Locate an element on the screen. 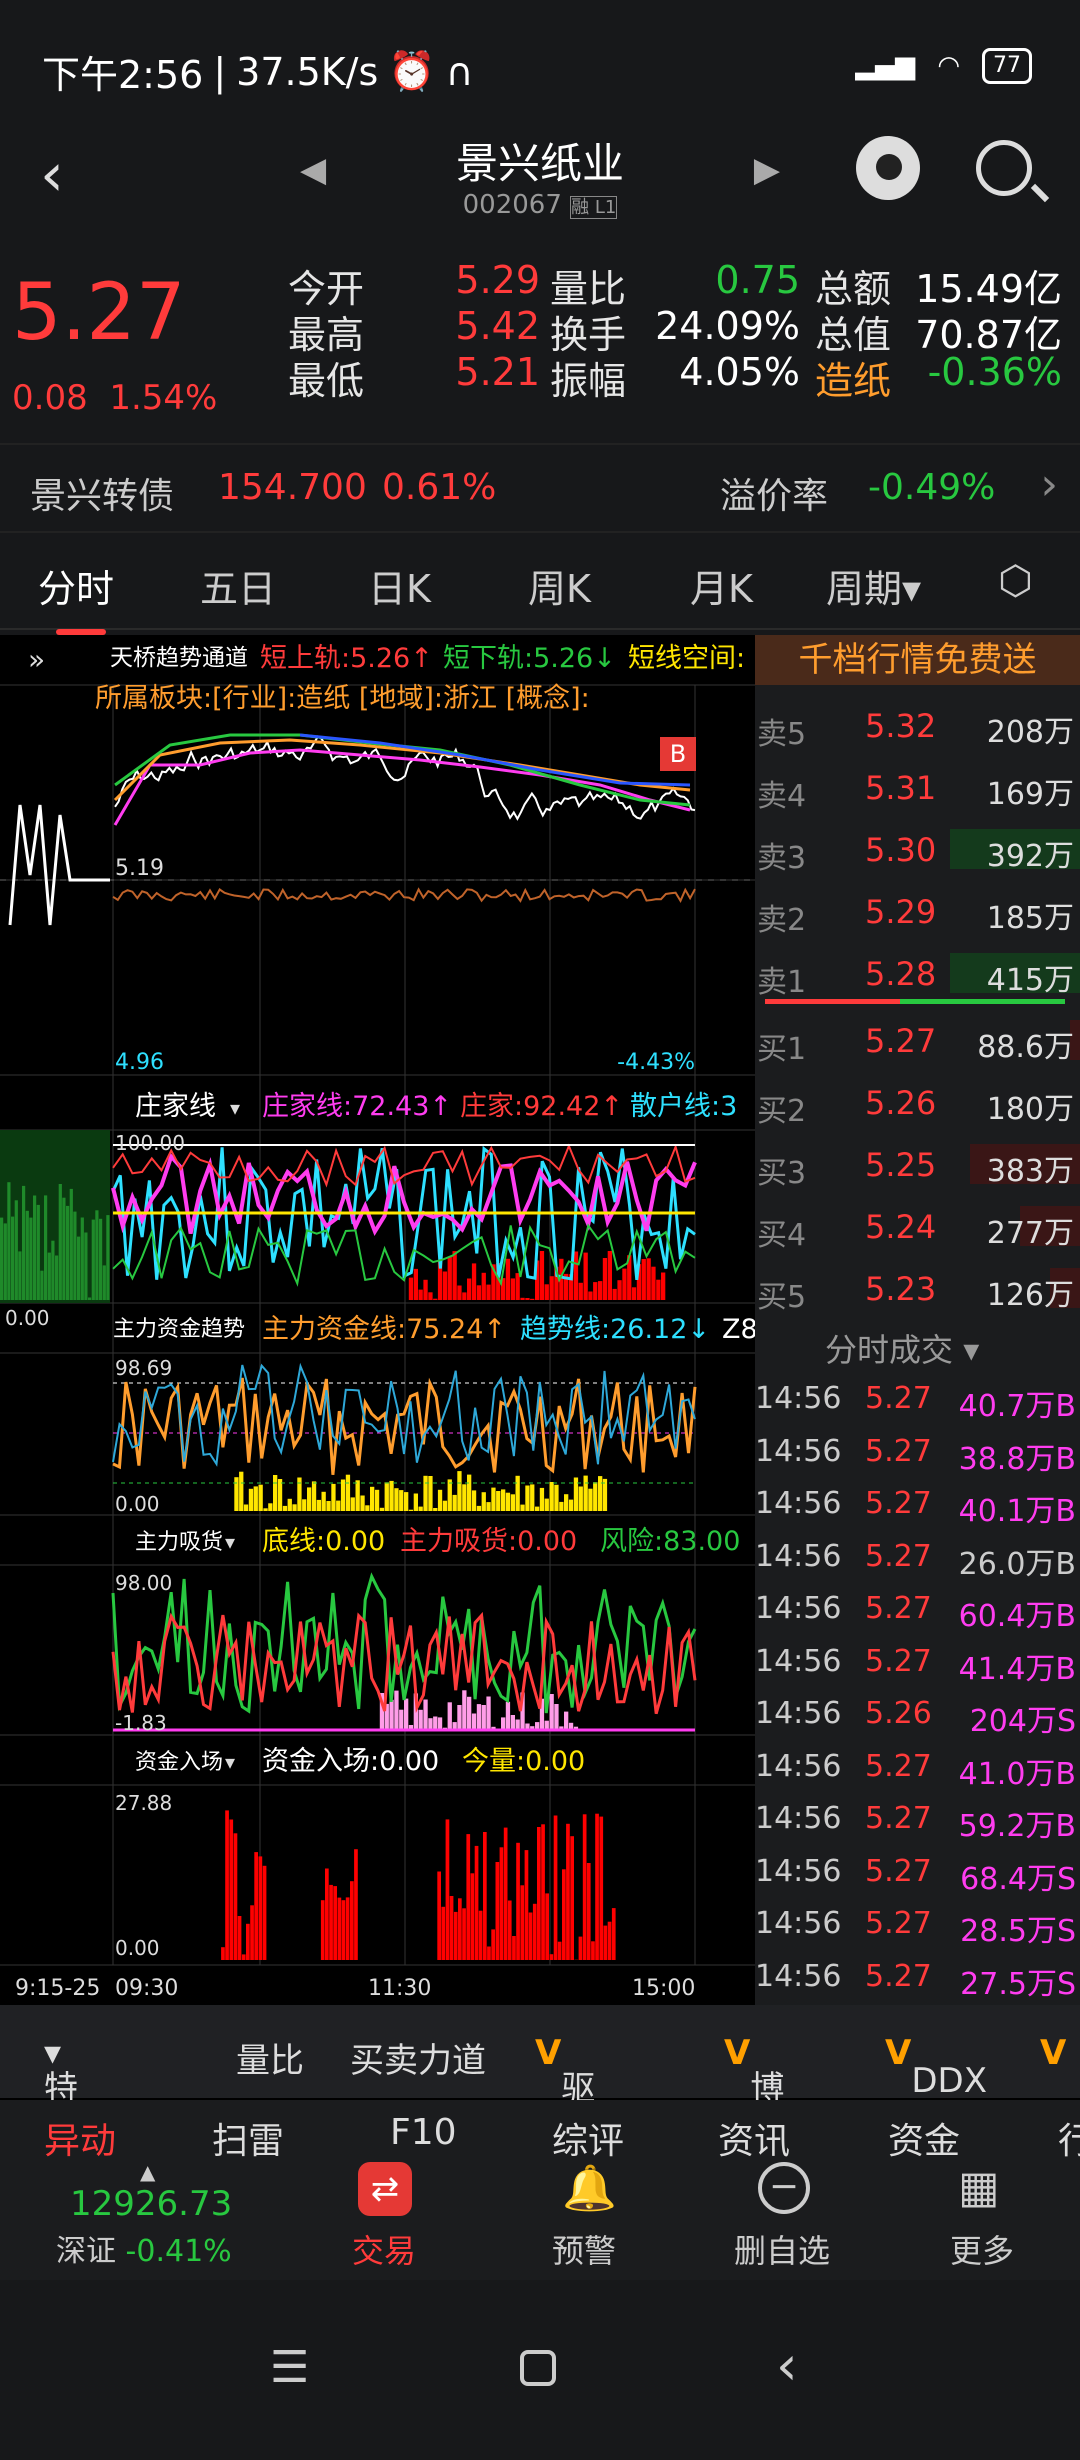 Image resolution: width=1080 pixels, height=2460 pixels. tab-more: 行 is located at coordinates (1069, 2136).